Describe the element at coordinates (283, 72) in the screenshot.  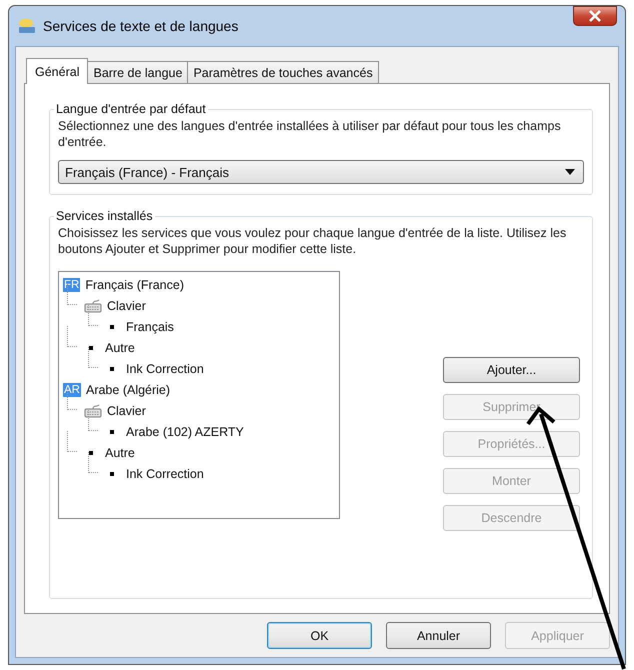
I see `tab: Paramètres de touches avancés` at that location.